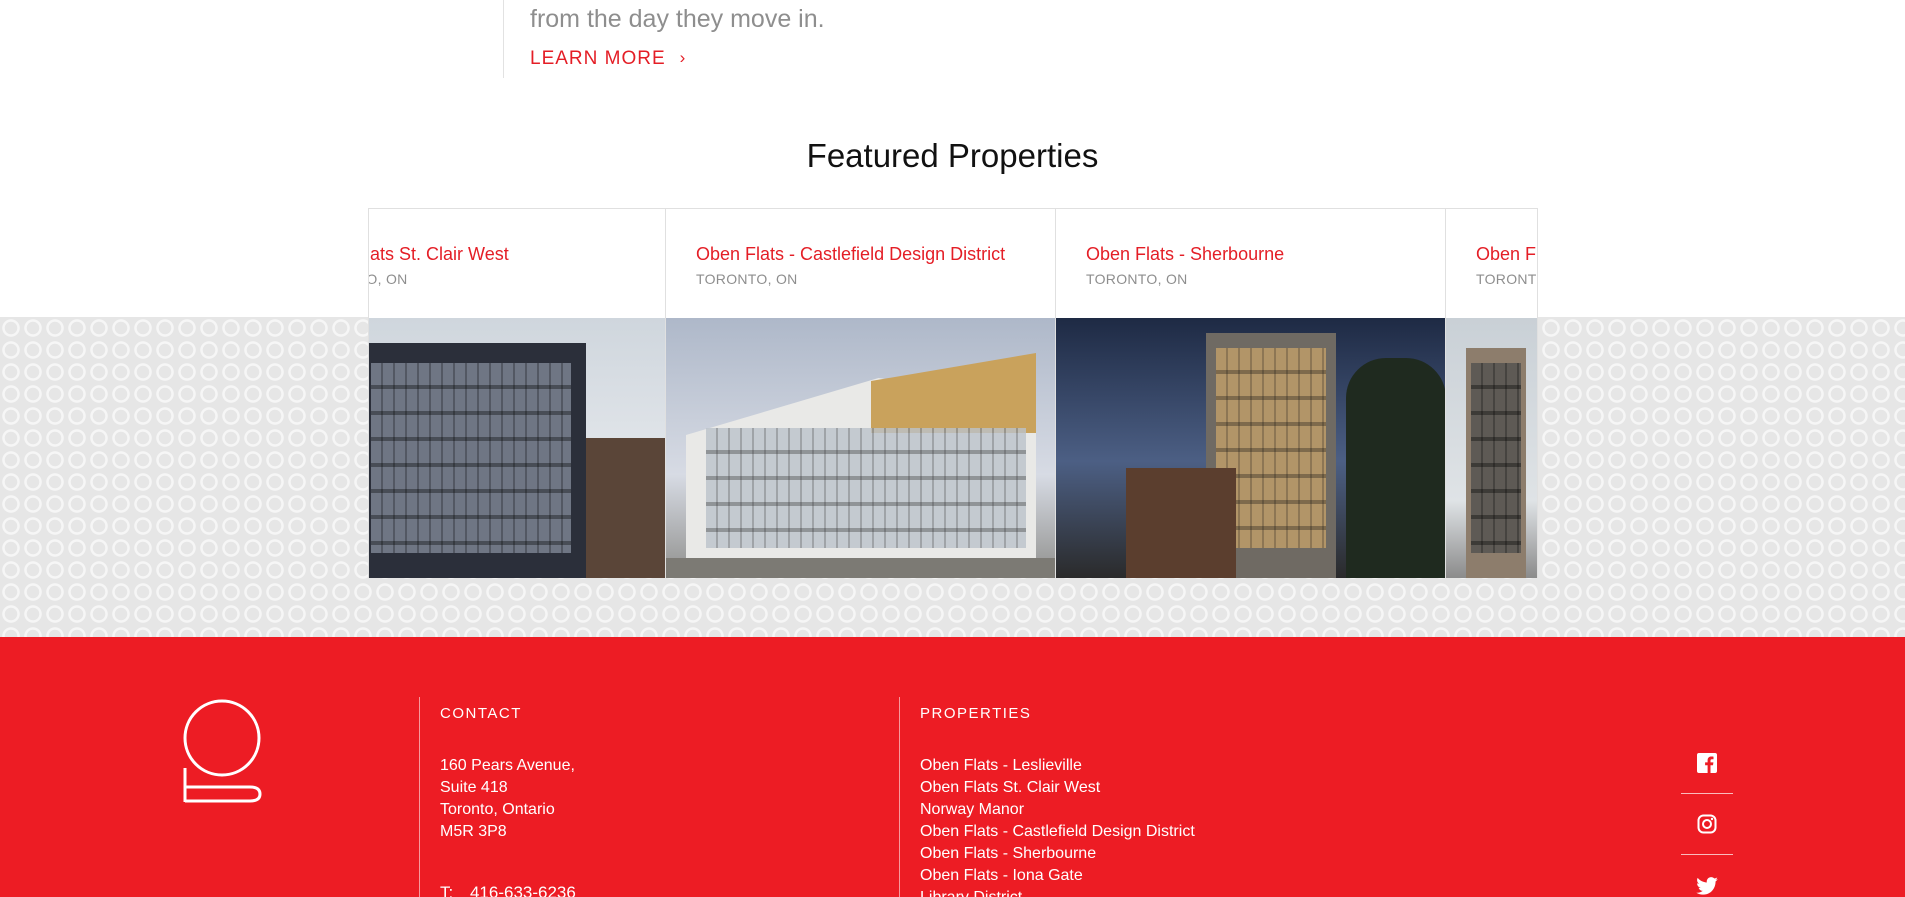 Image resolution: width=1905 pixels, height=897 pixels. I want to click on property-link: Oben Flats - Castlefield Design District, so click(1159, 832).